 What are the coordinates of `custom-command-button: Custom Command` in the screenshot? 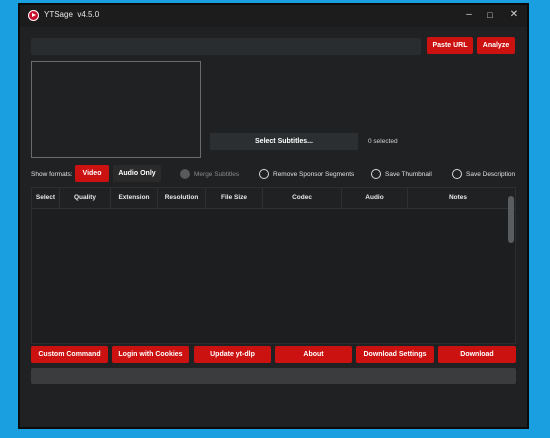 It's located at (69, 354).